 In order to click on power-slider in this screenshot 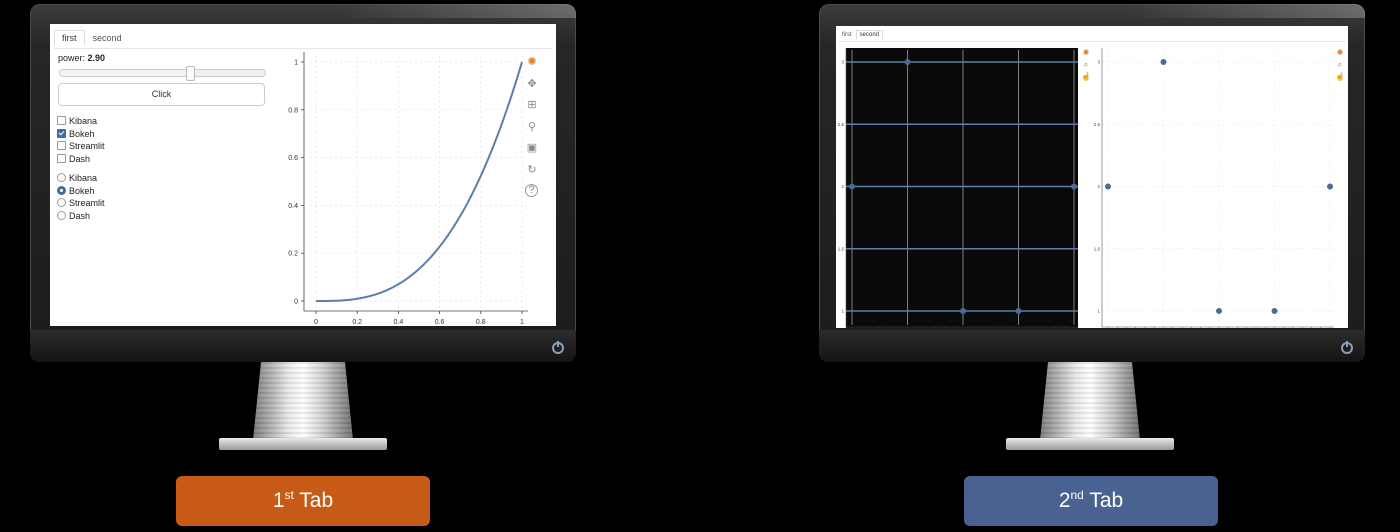, I will do `click(162, 73)`.